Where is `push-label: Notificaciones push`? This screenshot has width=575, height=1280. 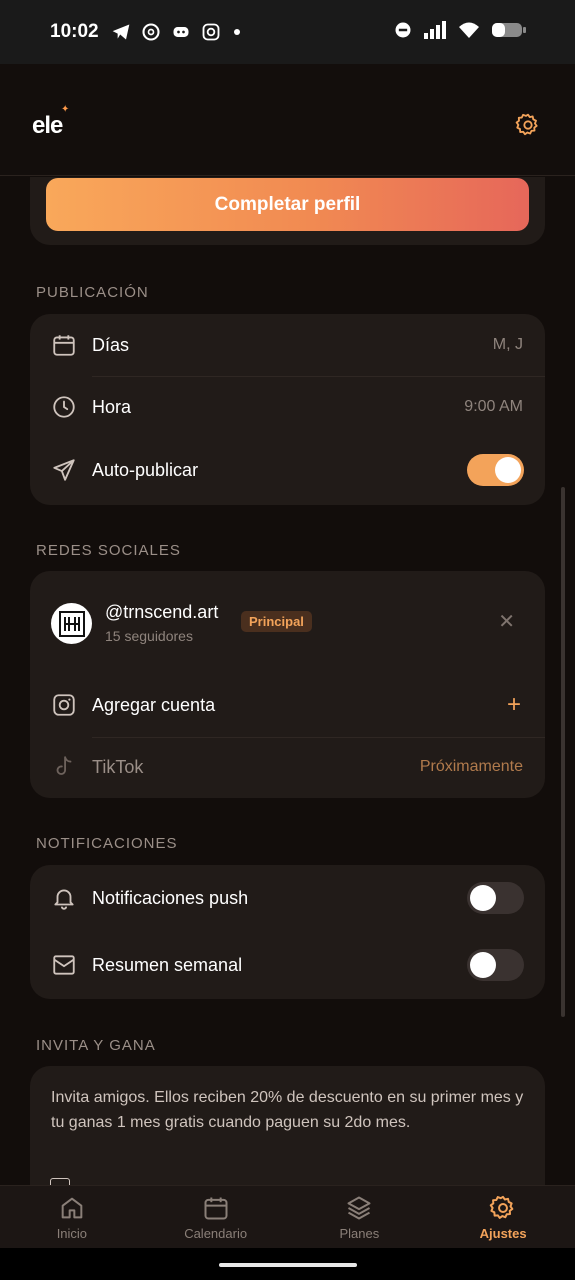 push-label: Notificaciones push is located at coordinates (170, 897).